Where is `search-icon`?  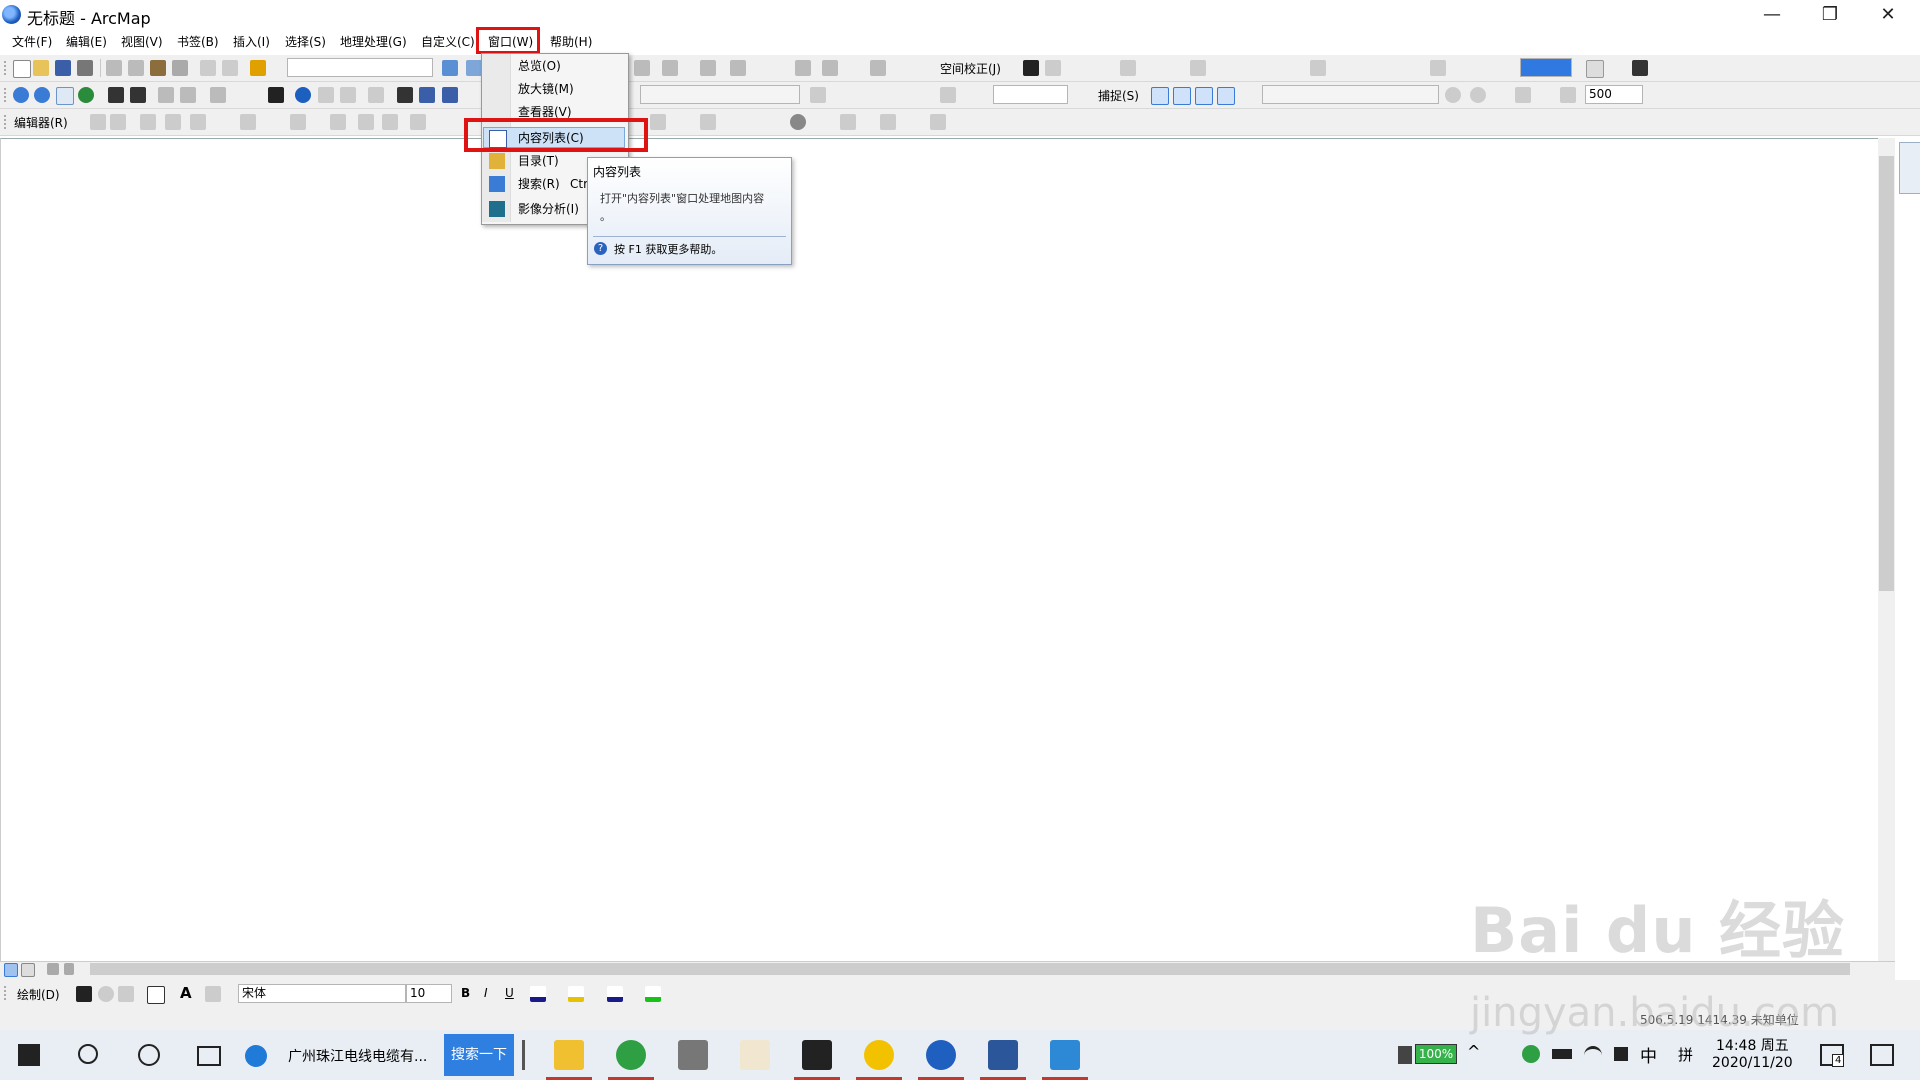 search-icon is located at coordinates (88, 1054).